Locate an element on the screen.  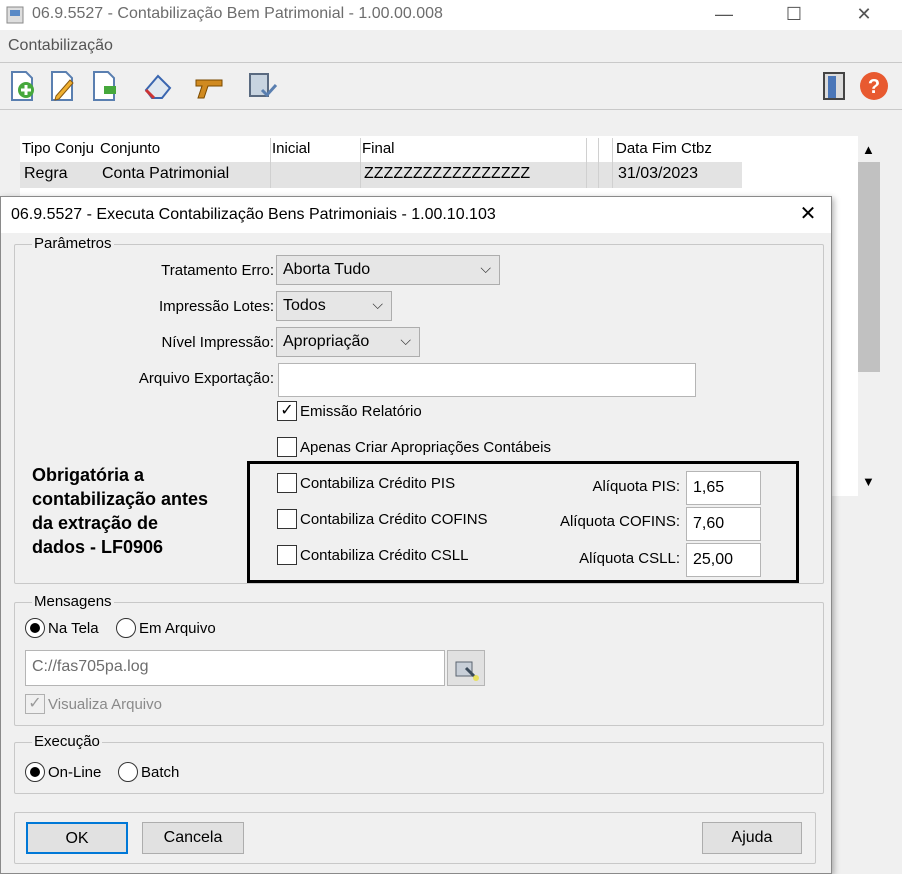
grid-header-final: Final is located at coordinates (472, 148).